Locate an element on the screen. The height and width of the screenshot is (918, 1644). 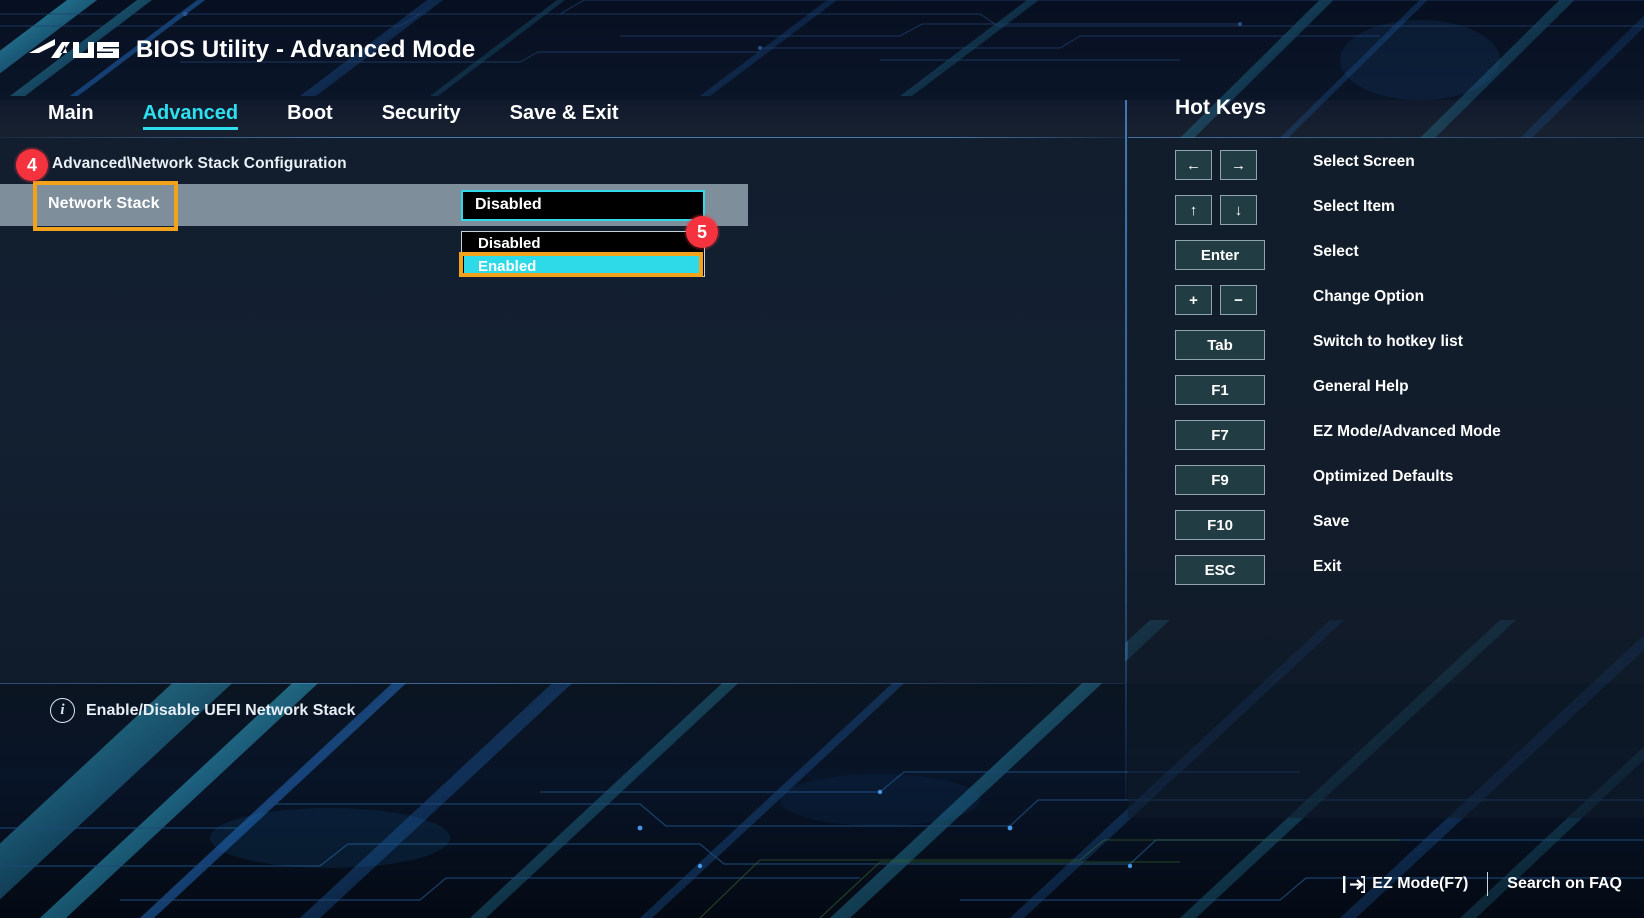
network-stack-dropdown: Disabled Enabled is located at coordinates (583, 254).